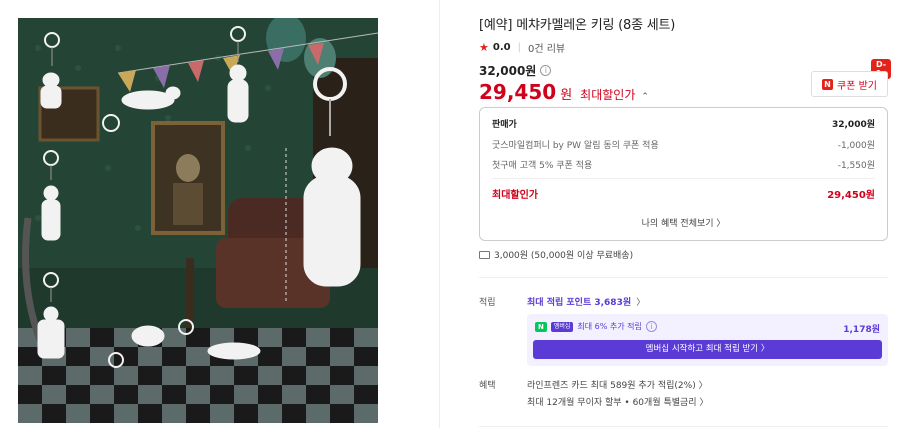 This screenshot has height=428, width=900. I want to click on naver-n-icon: N, so click(541, 326).